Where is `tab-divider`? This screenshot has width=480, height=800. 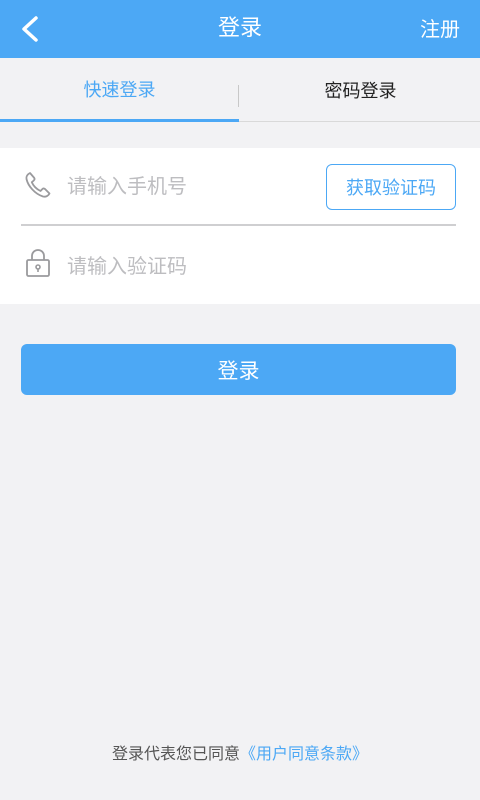 tab-divider is located at coordinates (238, 96).